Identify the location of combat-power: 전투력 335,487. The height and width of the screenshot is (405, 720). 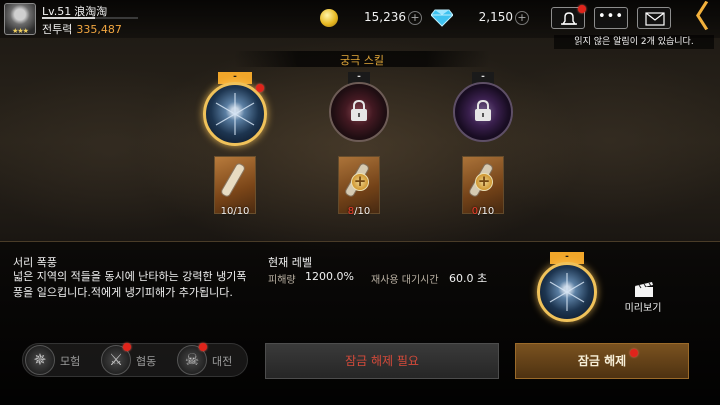
(82, 29).